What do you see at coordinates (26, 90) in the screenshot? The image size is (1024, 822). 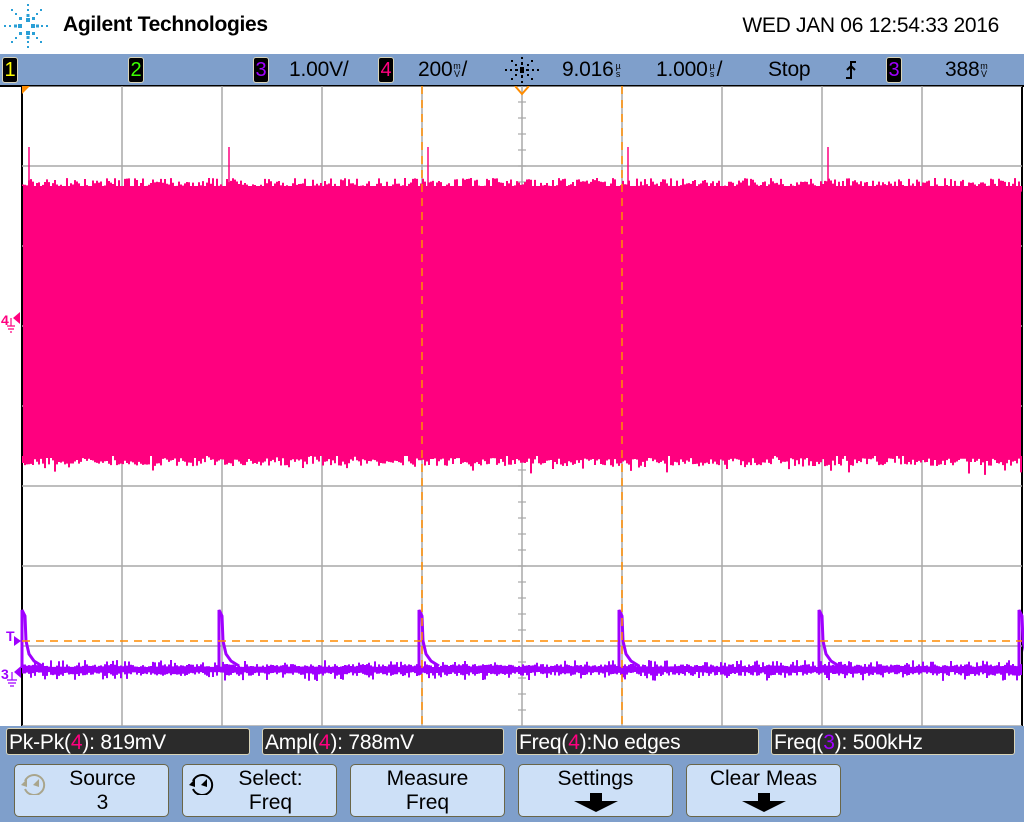 I see `delay-marker` at bounding box center [26, 90].